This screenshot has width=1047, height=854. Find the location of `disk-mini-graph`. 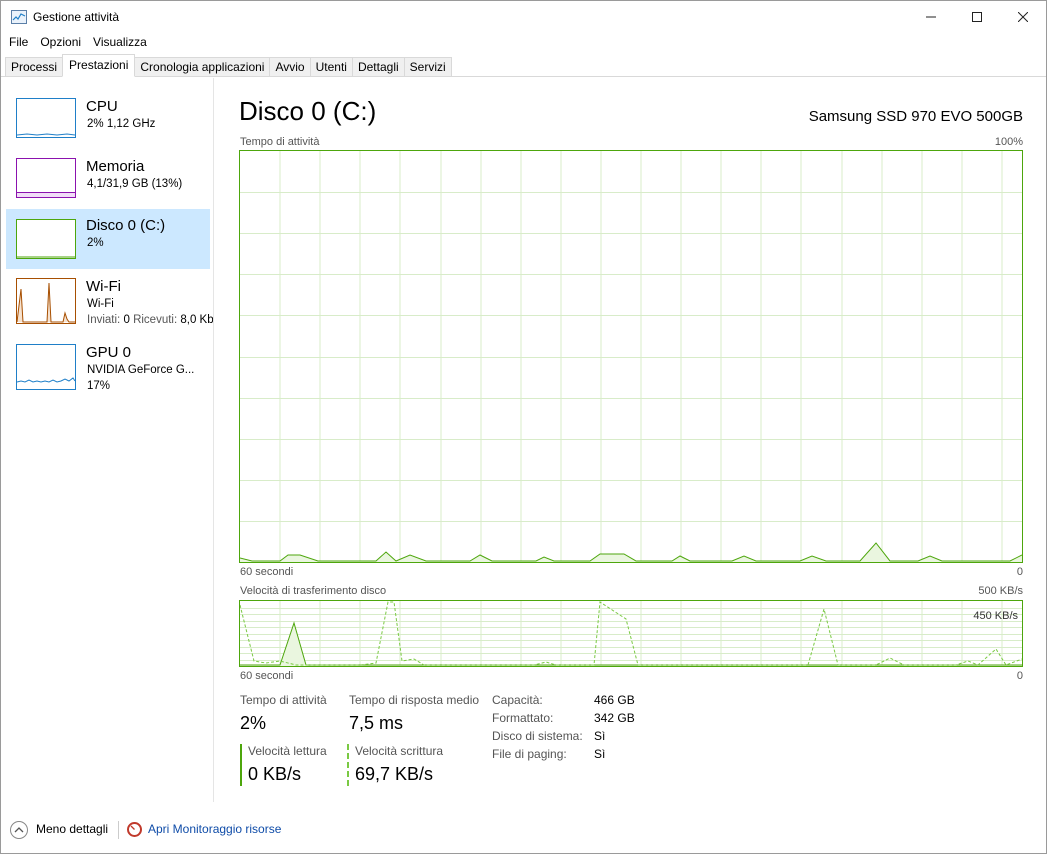

disk-mini-graph is located at coordinates (46, 239).